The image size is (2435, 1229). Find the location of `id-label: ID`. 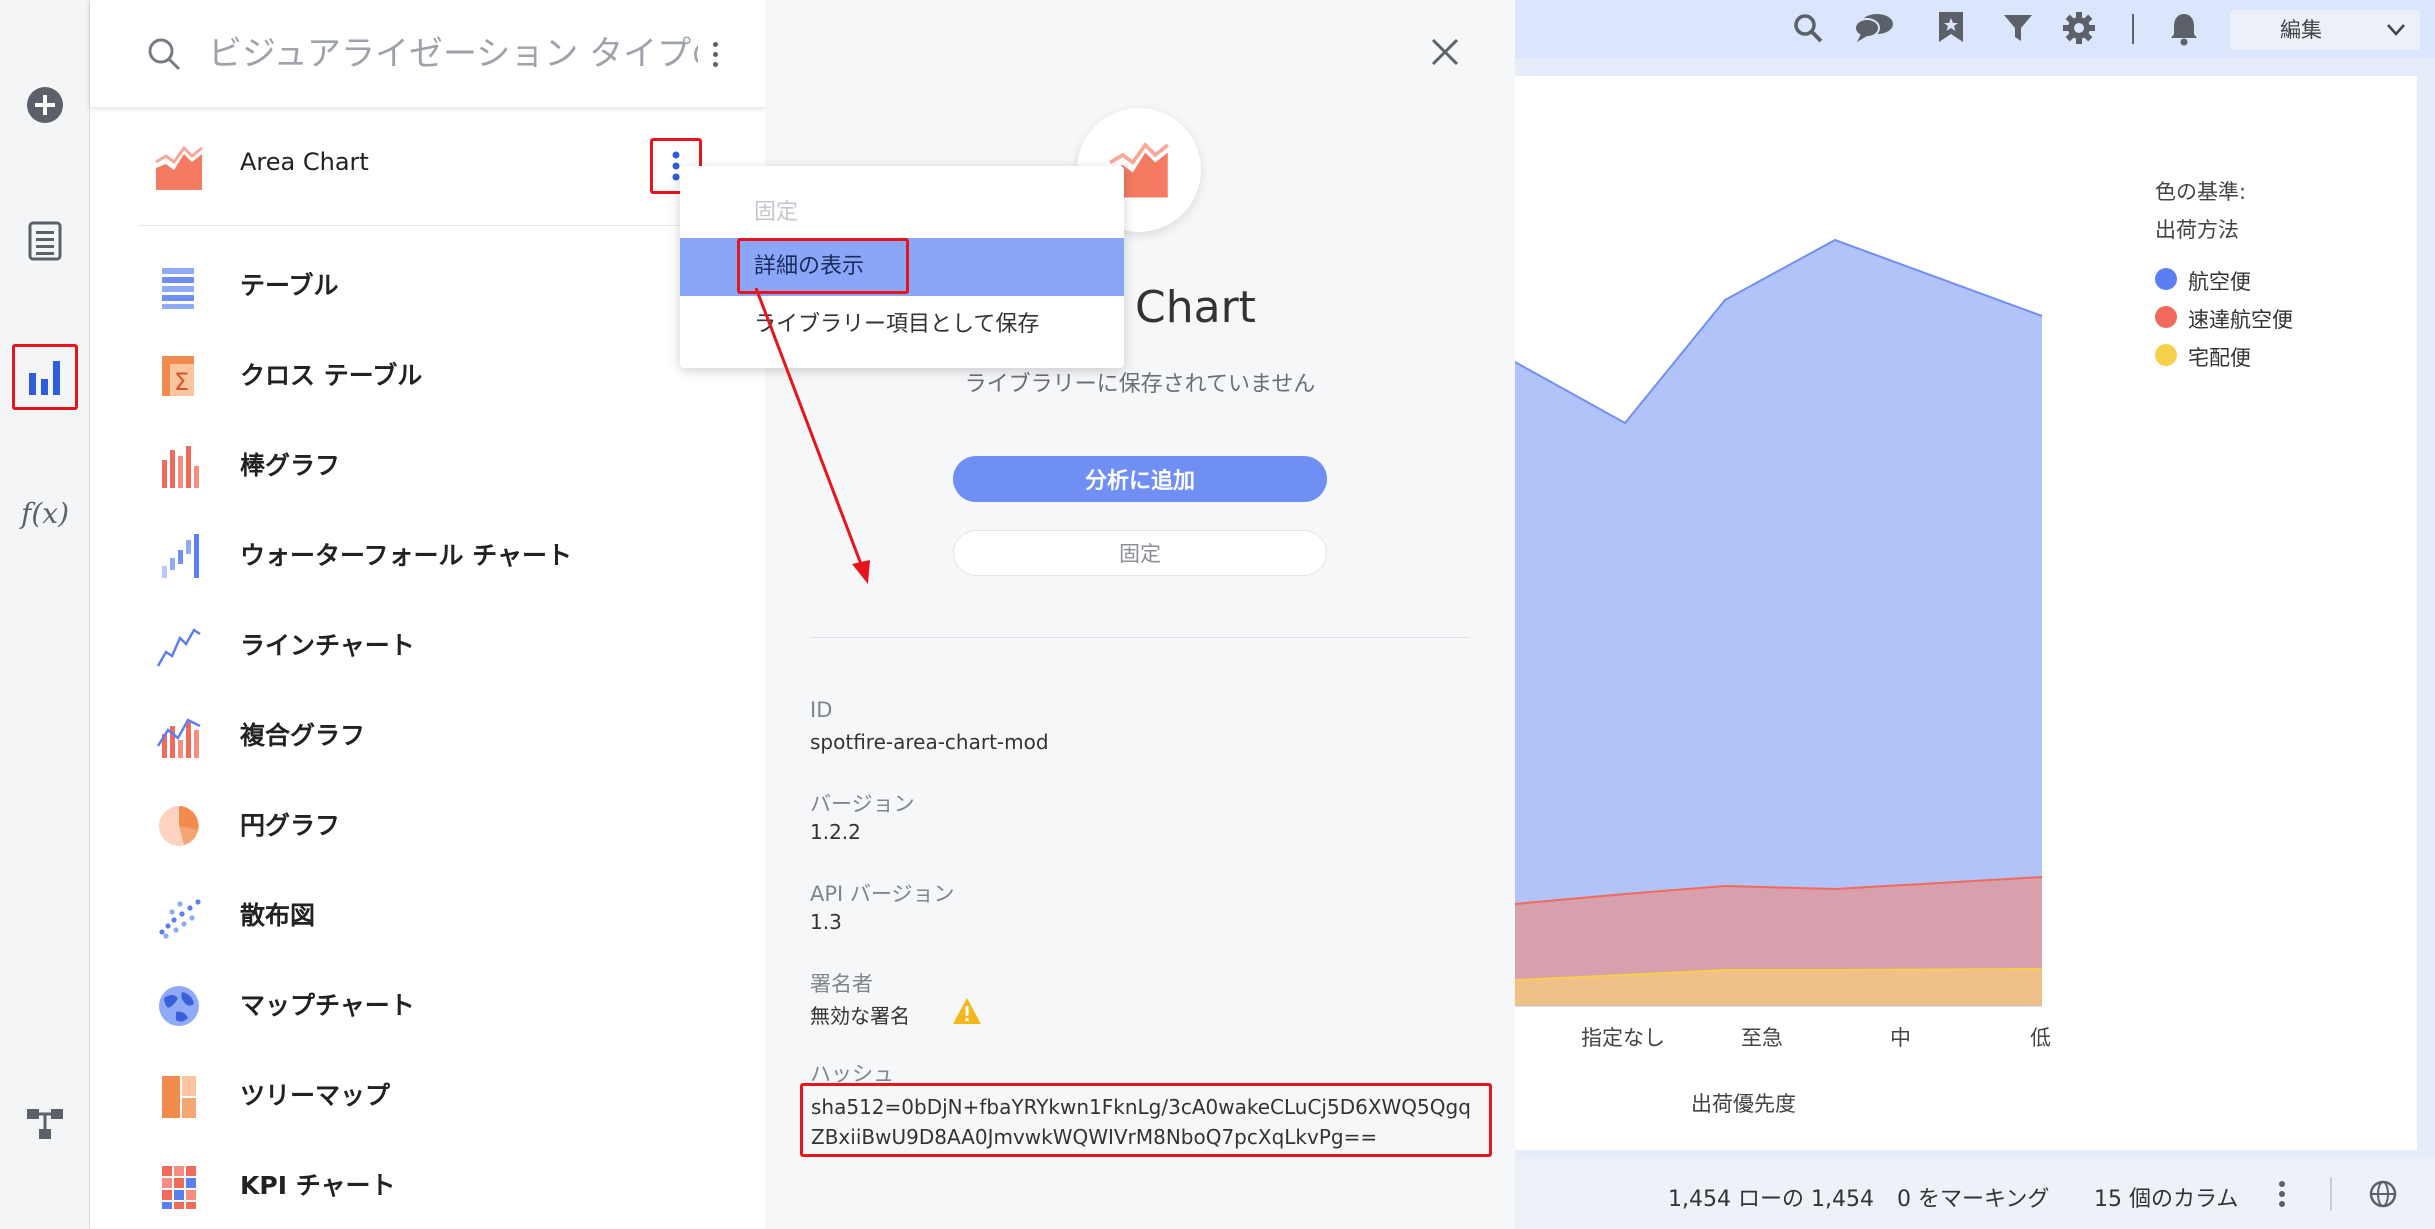

id-label: ID is located at coordinates (821, 710).